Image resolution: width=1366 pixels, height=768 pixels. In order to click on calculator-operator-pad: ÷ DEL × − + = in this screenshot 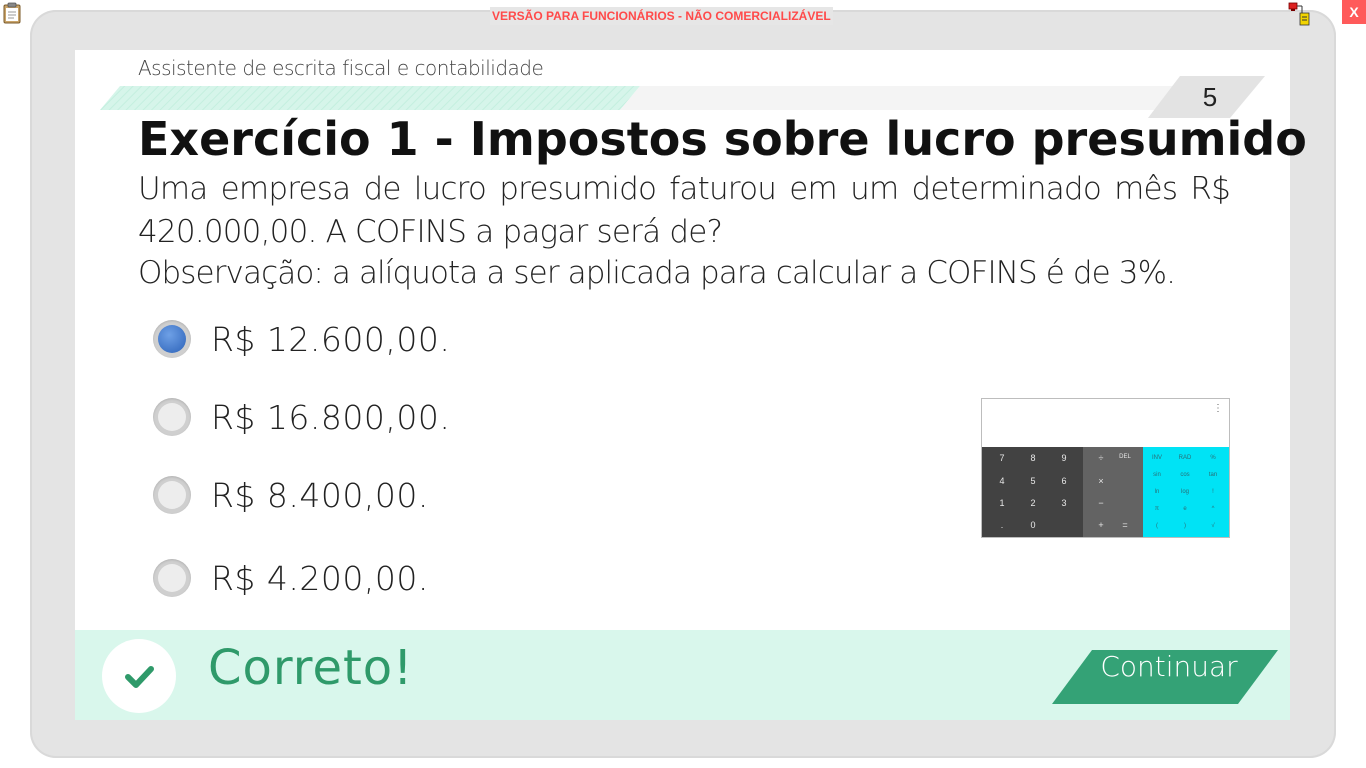, I will do `click(1113, 492)`.